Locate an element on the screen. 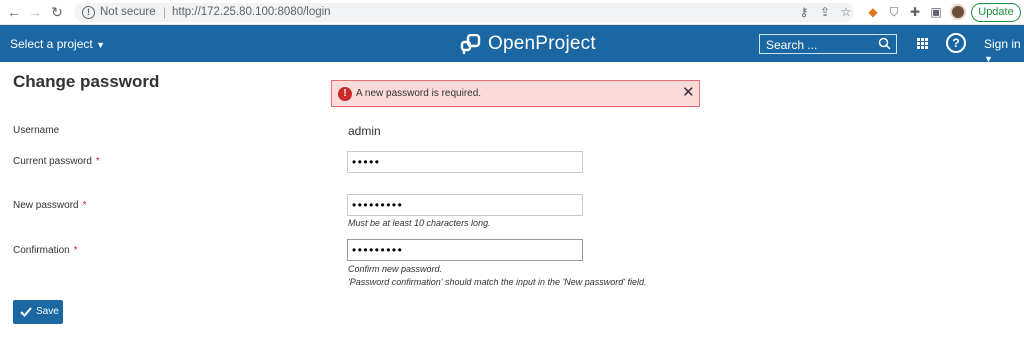  share-icon: ⇪ is located at coordinates (825, 12).